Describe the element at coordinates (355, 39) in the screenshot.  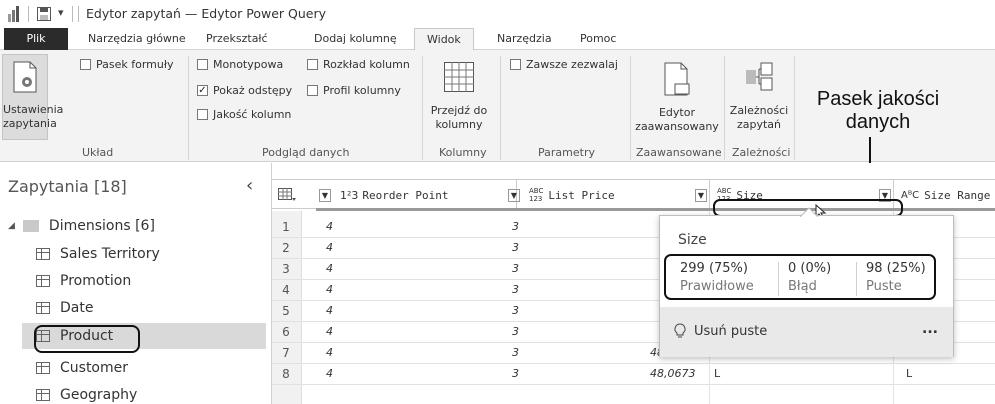
I see `tab-add-column: Dodaj kolumnę` at that location.